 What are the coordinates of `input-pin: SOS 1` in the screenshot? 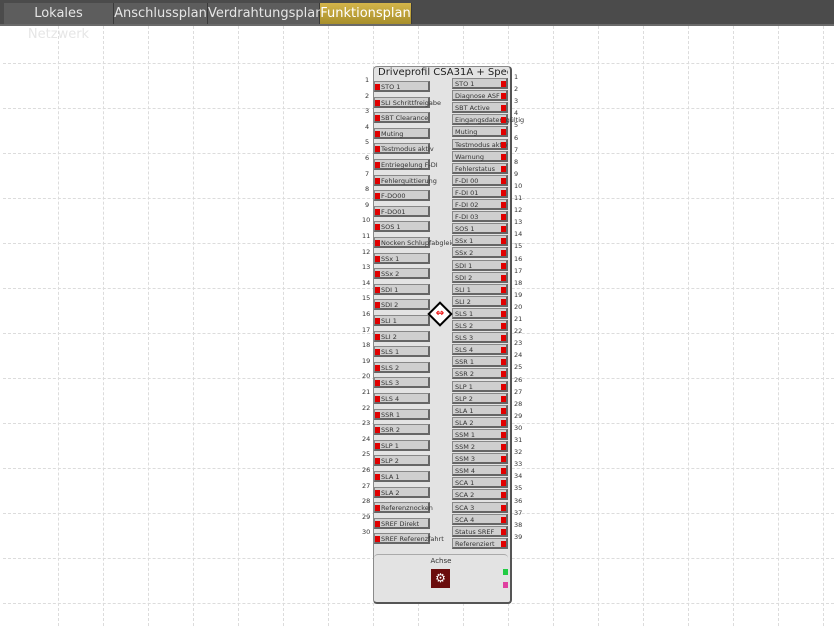 It's located at (402, 227).